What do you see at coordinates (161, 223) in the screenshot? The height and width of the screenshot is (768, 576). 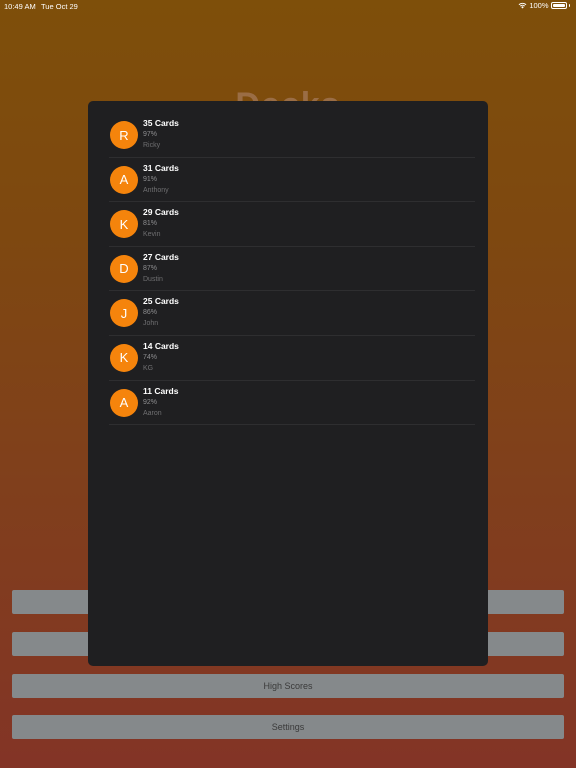 I see `score-details: 29 Cards 81% Kevin` at bounding box center [161, 223].